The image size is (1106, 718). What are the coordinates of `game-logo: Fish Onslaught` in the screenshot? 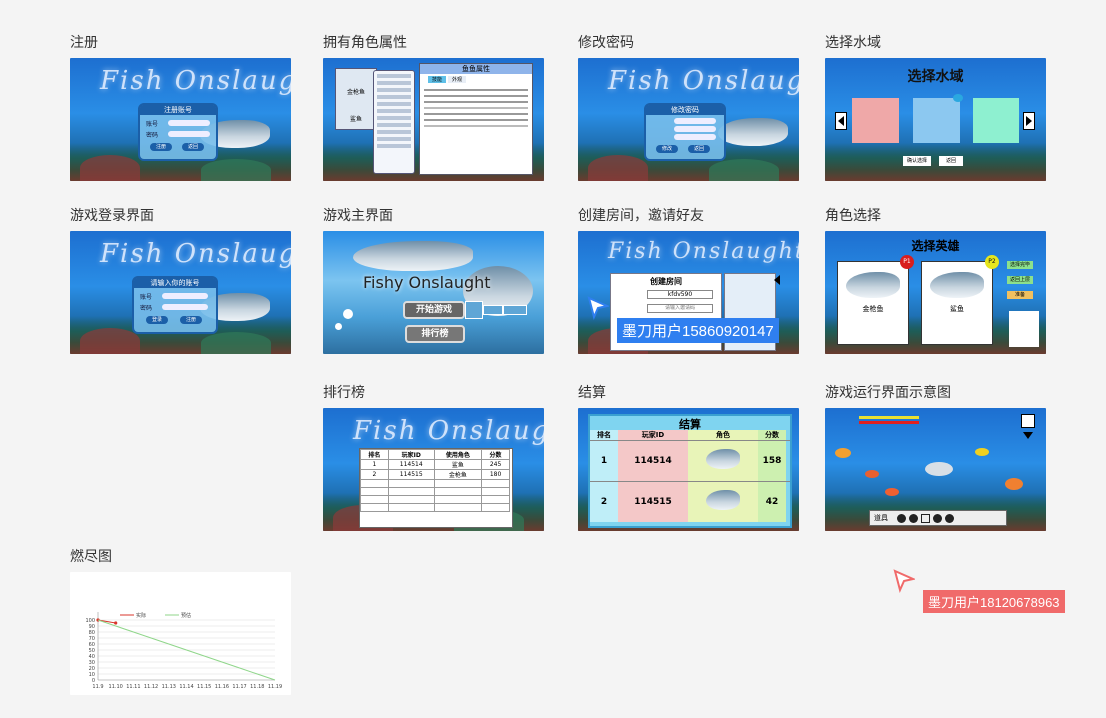 It's located at (703, 251).